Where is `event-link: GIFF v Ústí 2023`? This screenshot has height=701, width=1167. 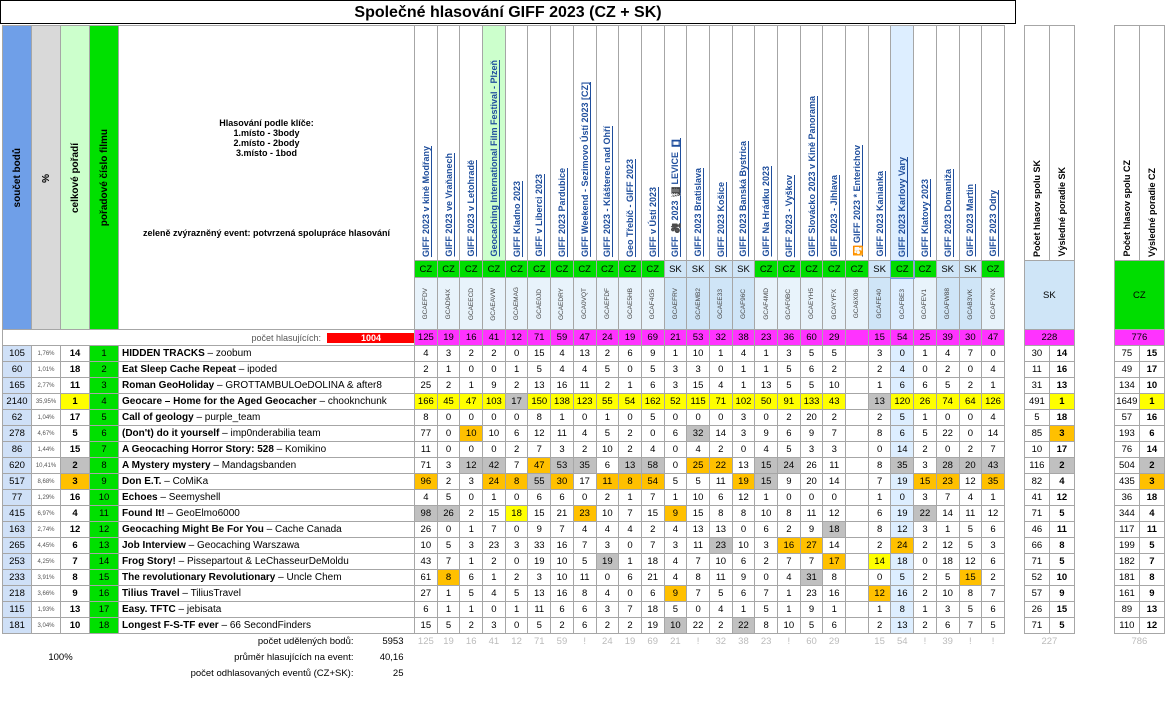 event-link: GIFF v Ústí 2023 is located at coordinates (653, 220).